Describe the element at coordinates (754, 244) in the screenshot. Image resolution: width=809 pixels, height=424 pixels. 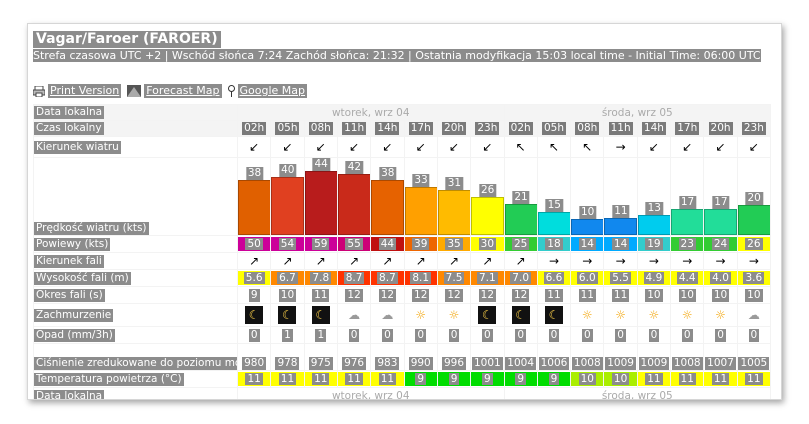
I see `gusts-cell: 26` at that location.